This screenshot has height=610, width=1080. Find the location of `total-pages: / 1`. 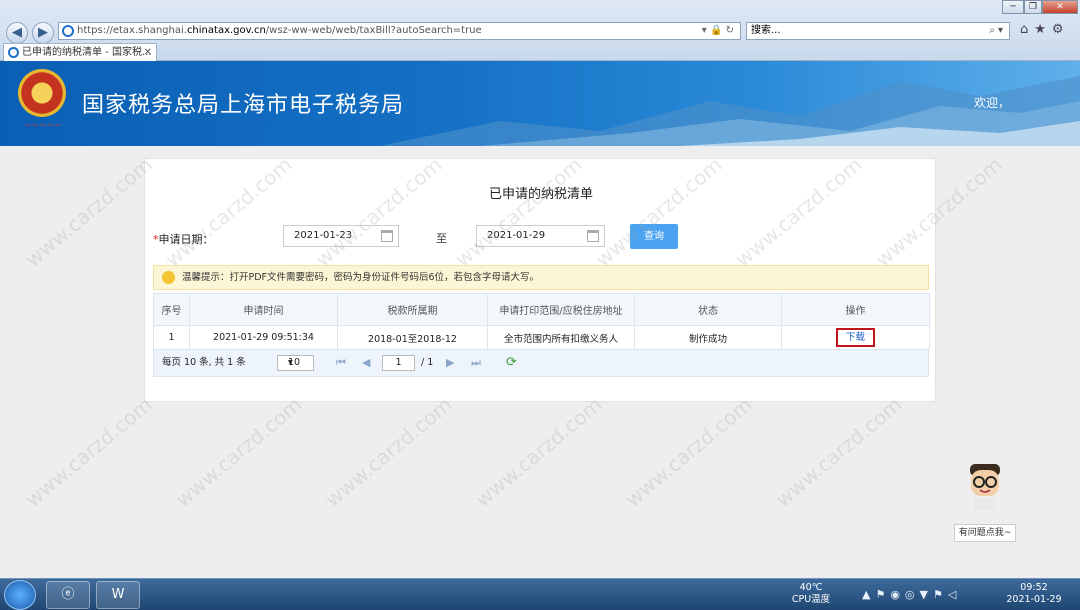

total-pages: / 1 is located at coordinates (427, 362).